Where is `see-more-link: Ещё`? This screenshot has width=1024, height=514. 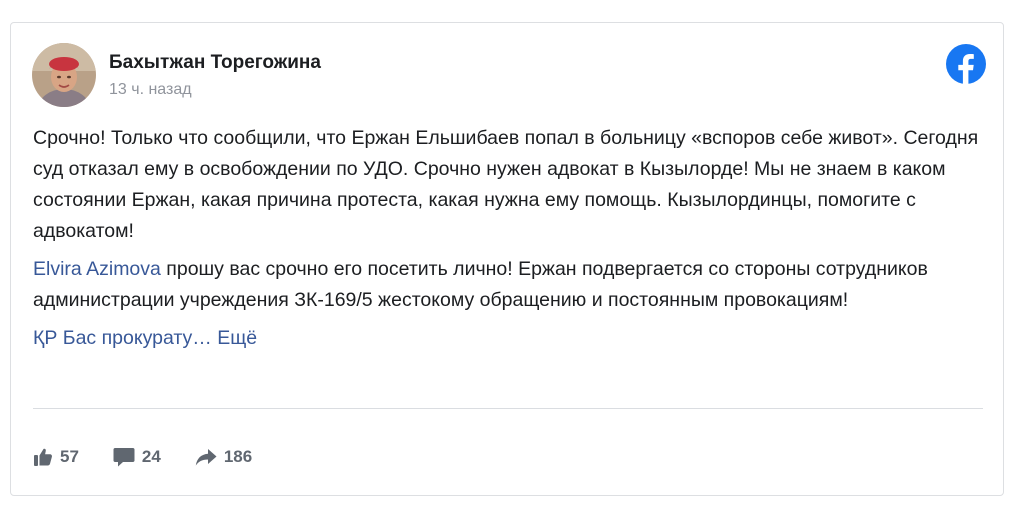 see-more-link: Ещё is located at coordinates (237, 338).